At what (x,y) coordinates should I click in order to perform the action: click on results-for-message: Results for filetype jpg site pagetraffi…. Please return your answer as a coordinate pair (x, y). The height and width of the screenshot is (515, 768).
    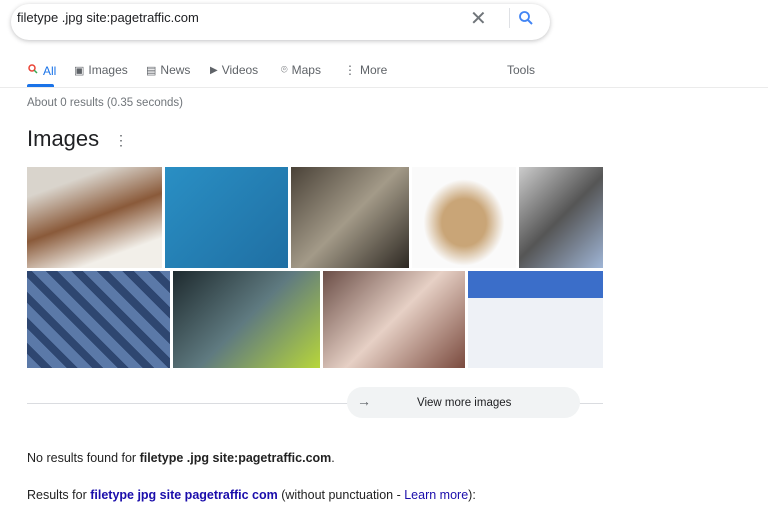
    Looking at the image, I should click on (251, 495).